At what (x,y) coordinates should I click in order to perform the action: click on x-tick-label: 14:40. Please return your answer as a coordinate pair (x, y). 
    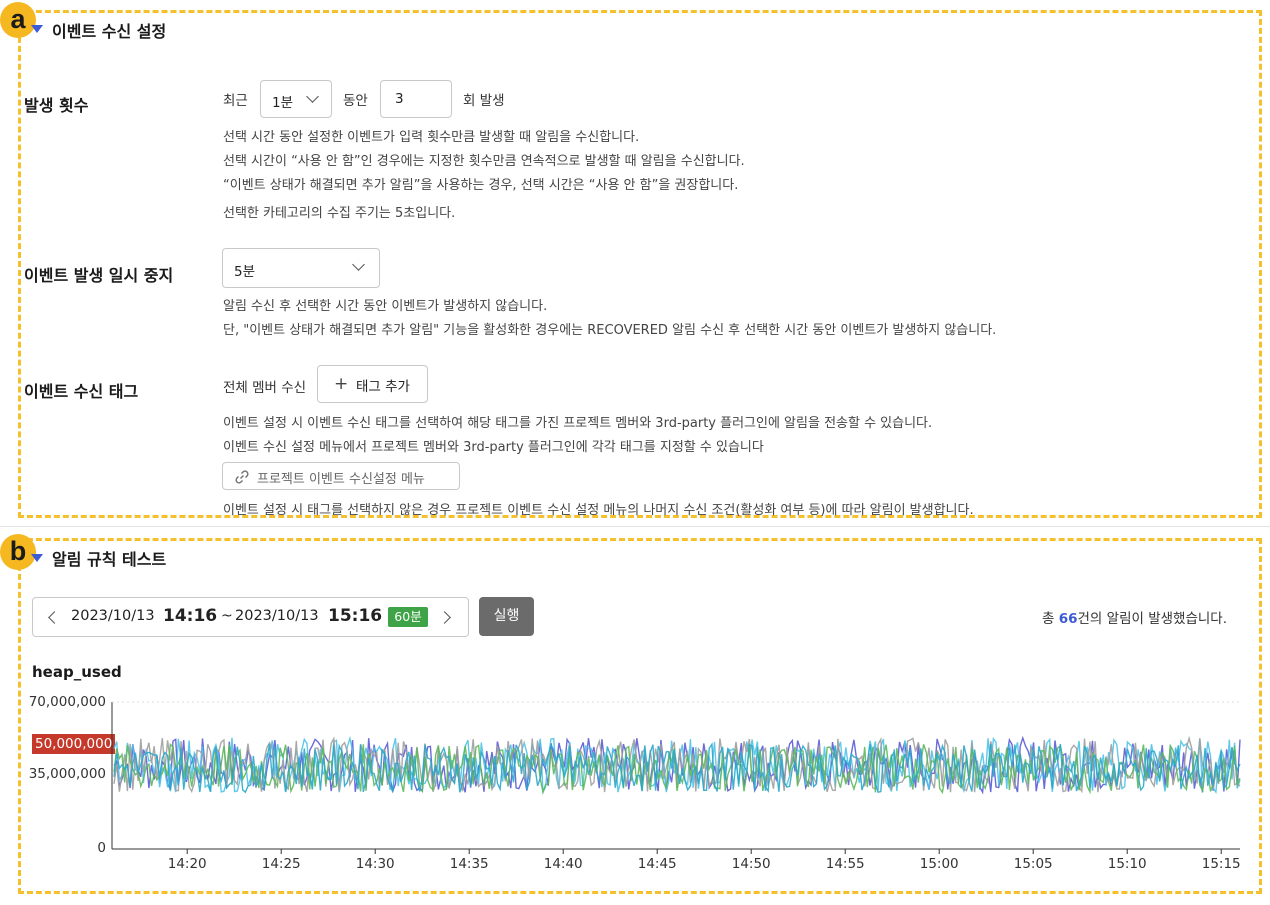
    Looking at the image, I should click on (563, 864).